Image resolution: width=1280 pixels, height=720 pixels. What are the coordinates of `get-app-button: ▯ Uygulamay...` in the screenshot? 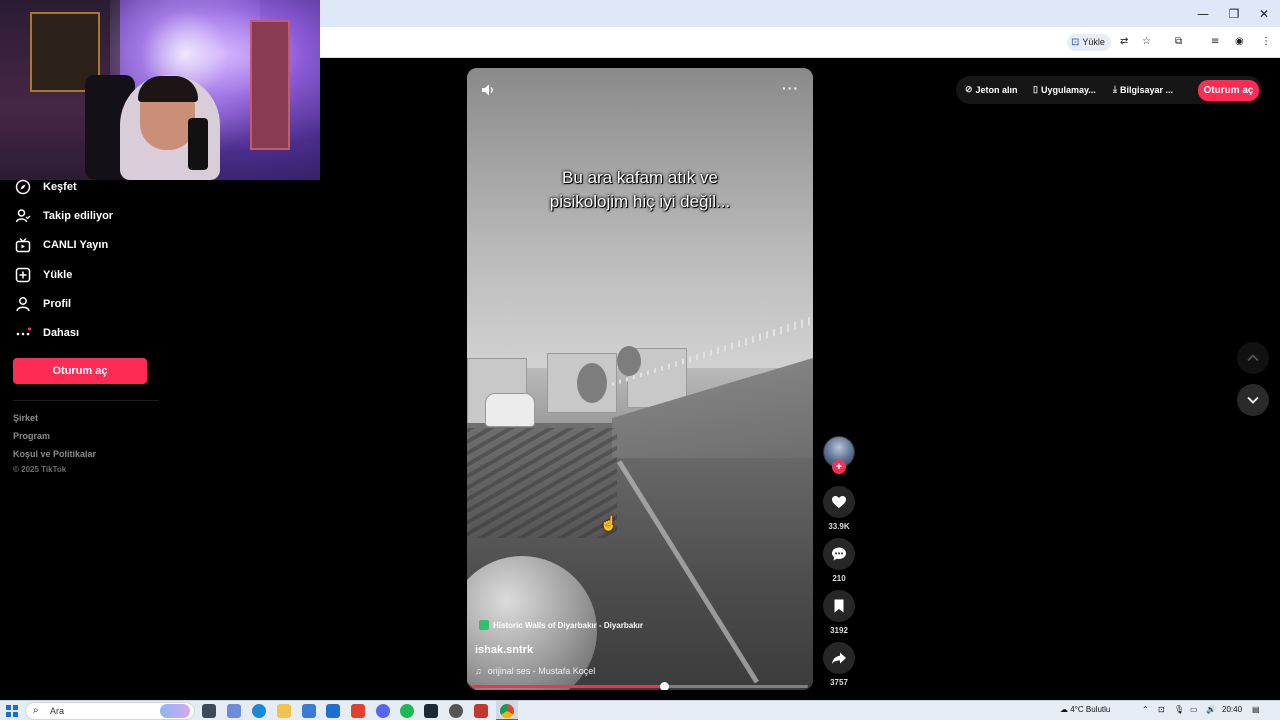 It's located at (1064, 89).